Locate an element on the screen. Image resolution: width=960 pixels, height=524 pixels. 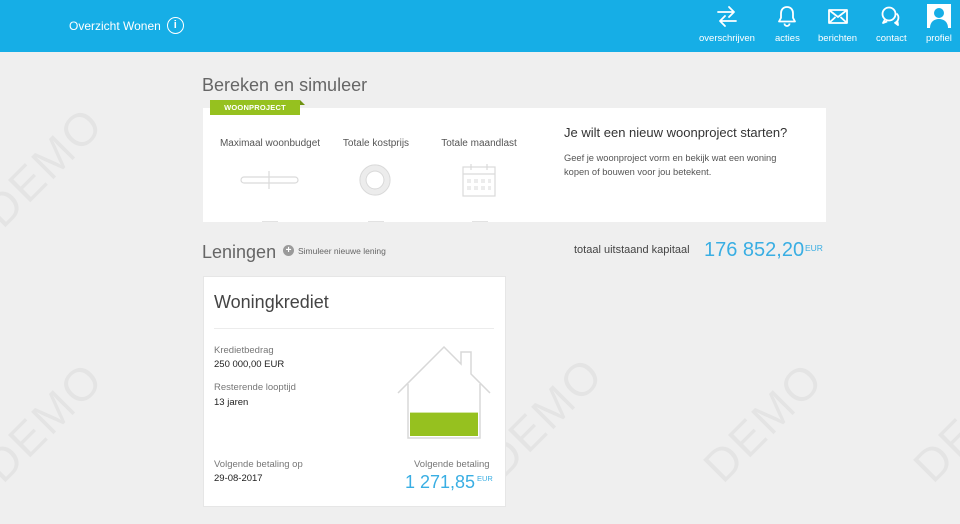
total-capital-amount: 176 852,20 is located at coordinates (754, 250).